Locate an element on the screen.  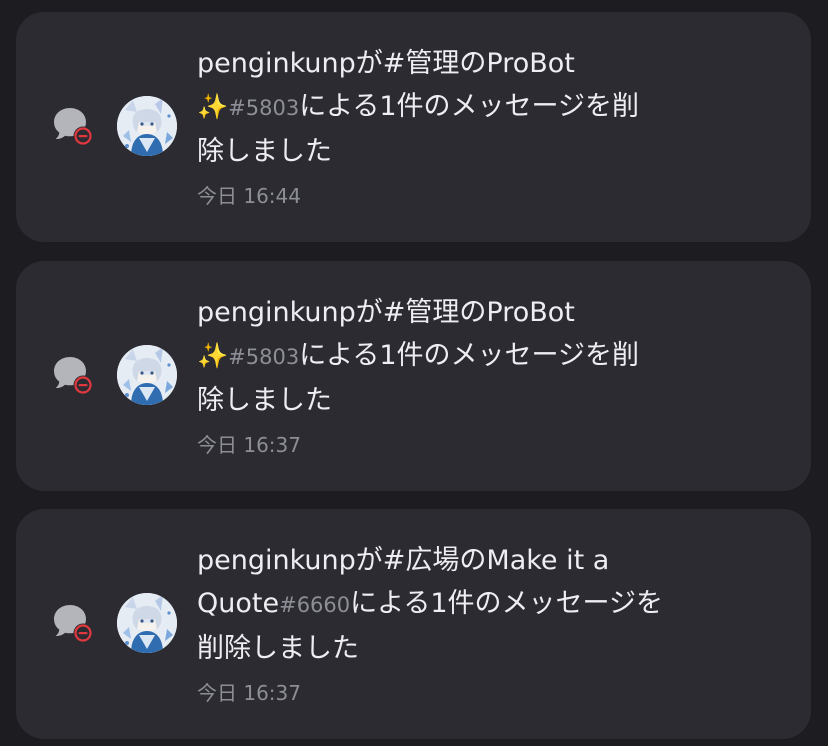
timestamp: 今日 16:44 is located at coordinates (249, 196).